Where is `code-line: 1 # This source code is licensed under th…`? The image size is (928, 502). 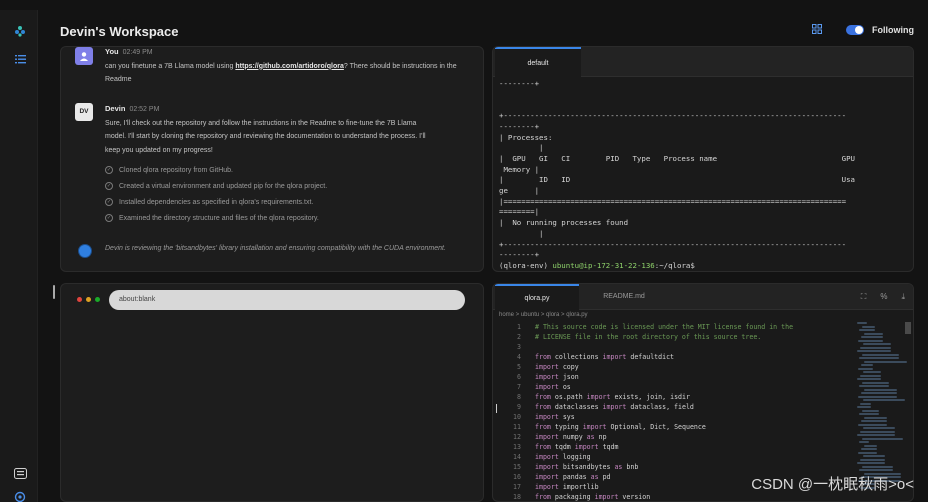 code-line: 1 # This source code is licensed under th… is located at coordinates (670, 327).